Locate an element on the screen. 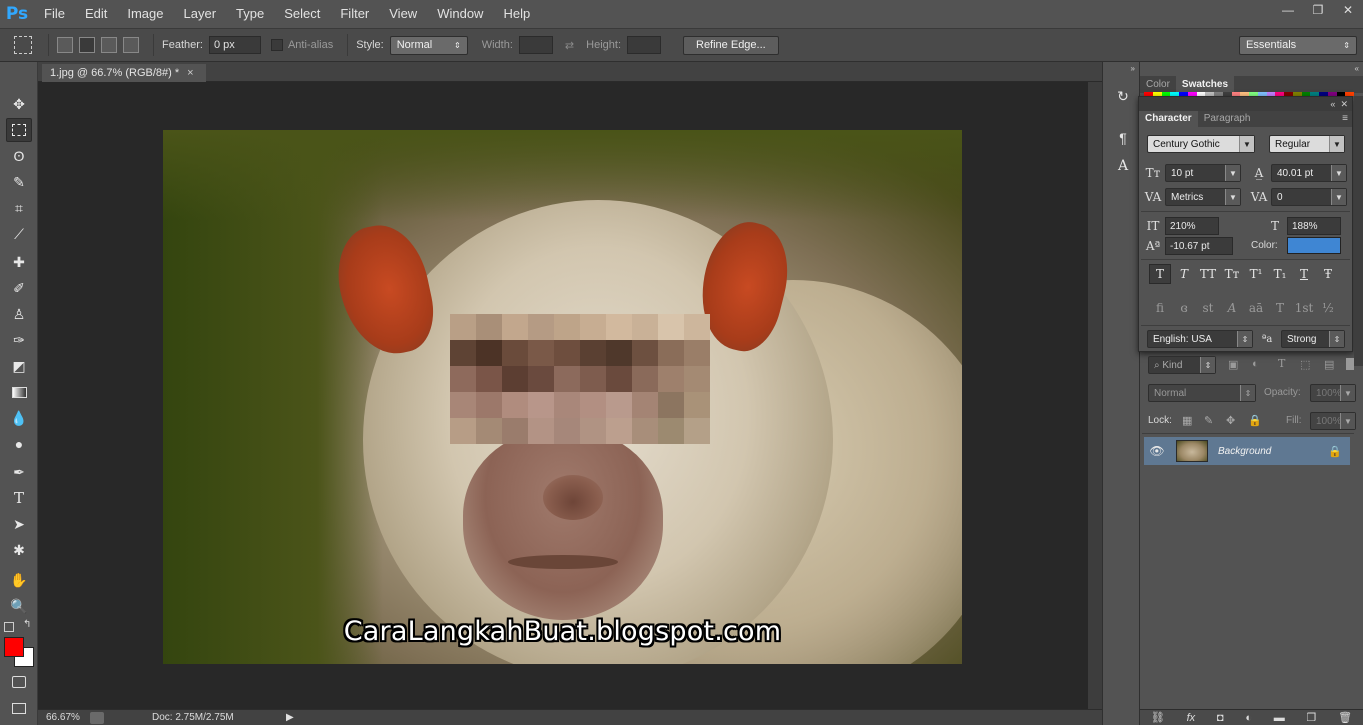 The width and height of the screenshot is (1363, 725). filter-type-icon: T is located at coordinates (1281, 363).